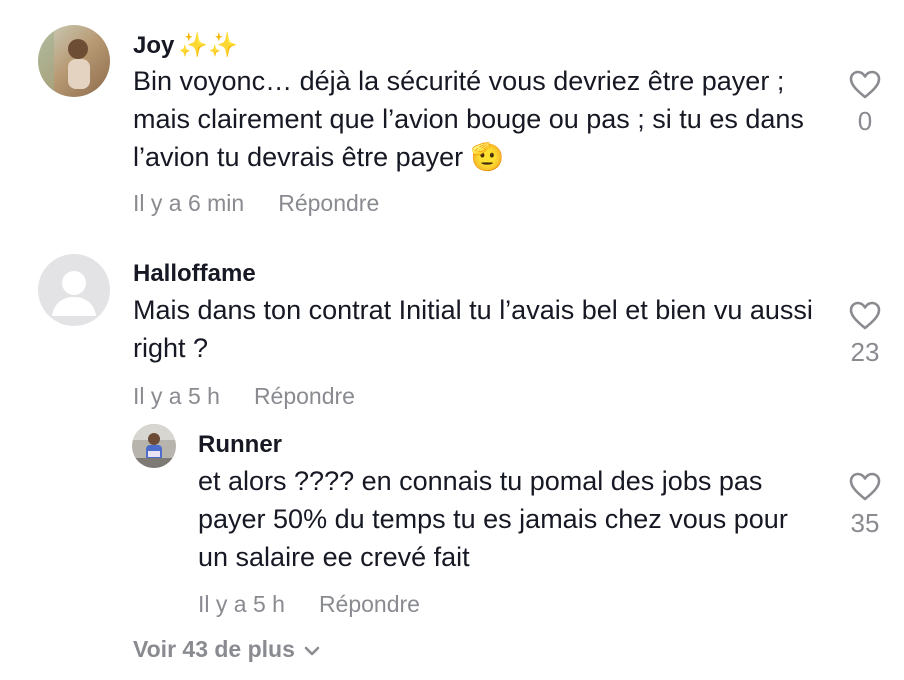  What do you see at coordinates (865, 505) in the screenshot?
I see `like-button: 35` at bounding box center [865, 505].